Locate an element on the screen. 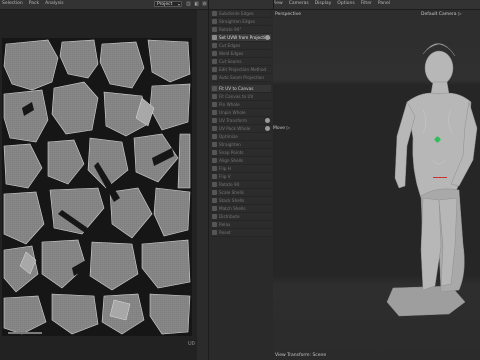 The width and height of the screenshot is (480, 360). tool-item: Optimize is located at coordinates (241, 137).